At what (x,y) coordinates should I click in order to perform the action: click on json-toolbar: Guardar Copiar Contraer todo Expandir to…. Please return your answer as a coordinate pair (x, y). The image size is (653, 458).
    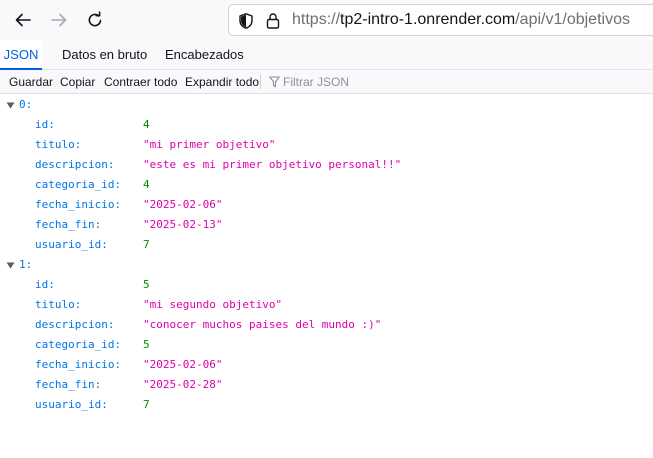
    Looking at the image, I should click on (326, 82).